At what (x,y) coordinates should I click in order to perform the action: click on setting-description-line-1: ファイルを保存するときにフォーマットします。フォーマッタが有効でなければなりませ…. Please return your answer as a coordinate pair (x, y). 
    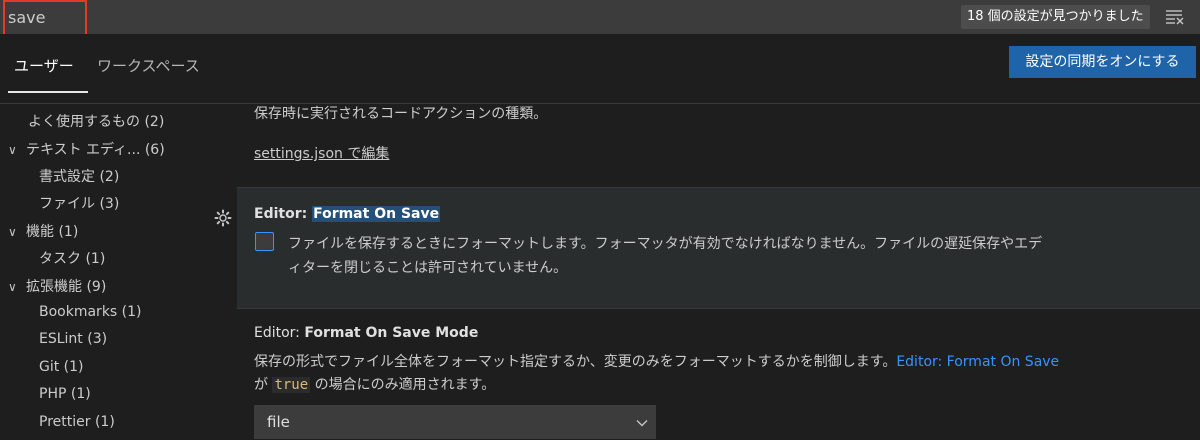
    Looking at the image, I should click on (665, 244).